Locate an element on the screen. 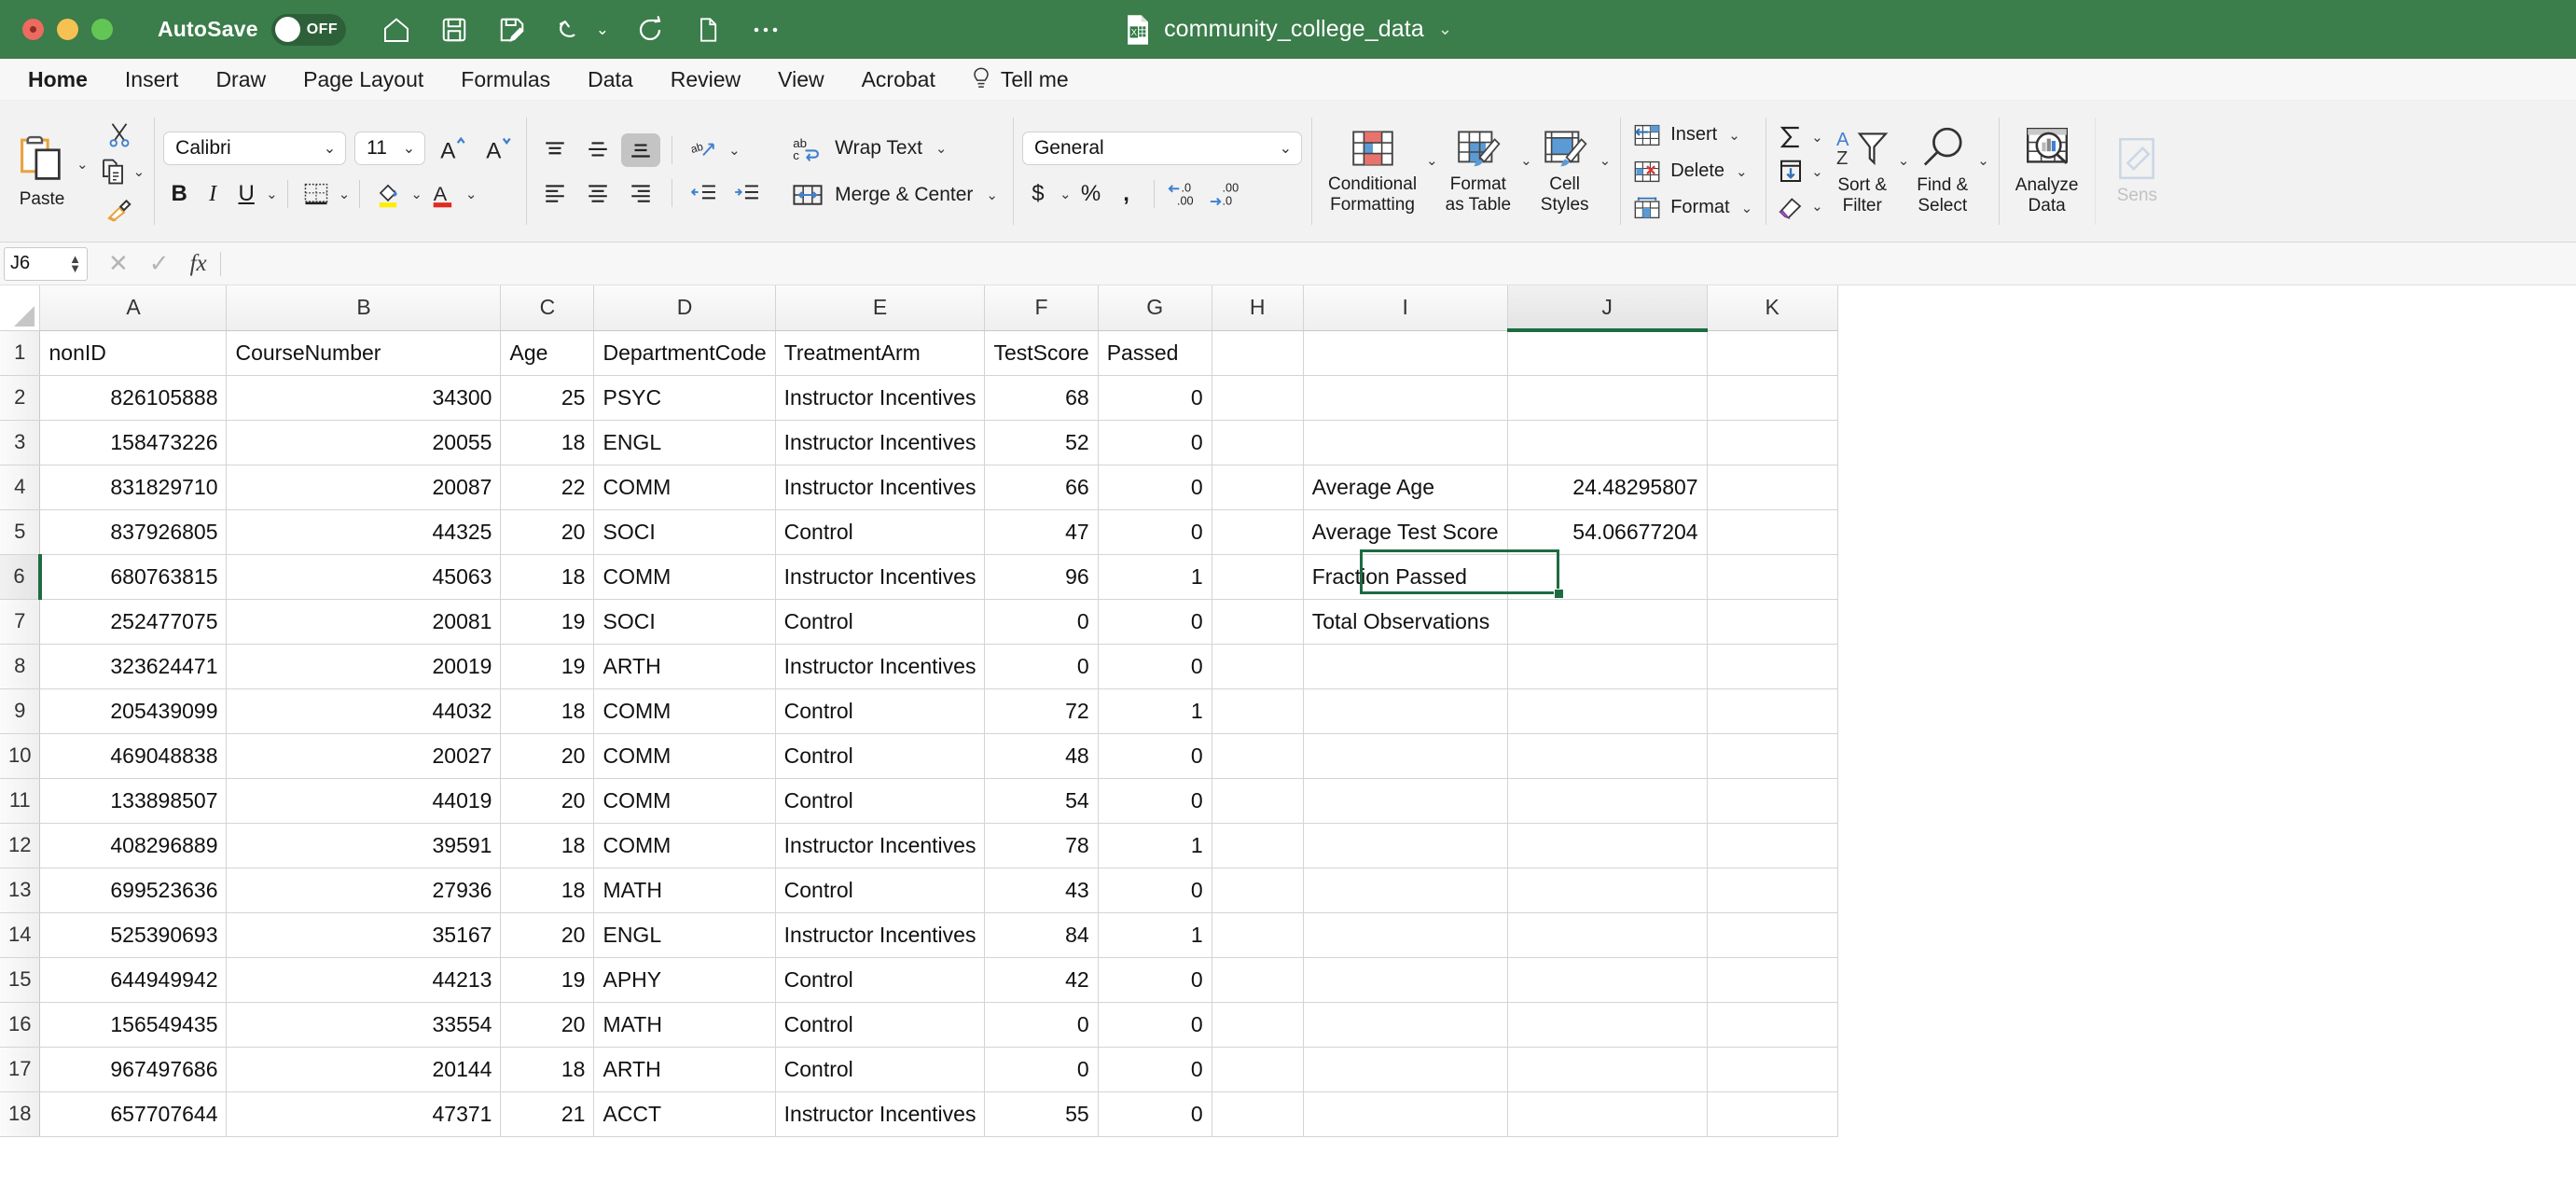  cell-K10 is located at coordinates (1772, 756).